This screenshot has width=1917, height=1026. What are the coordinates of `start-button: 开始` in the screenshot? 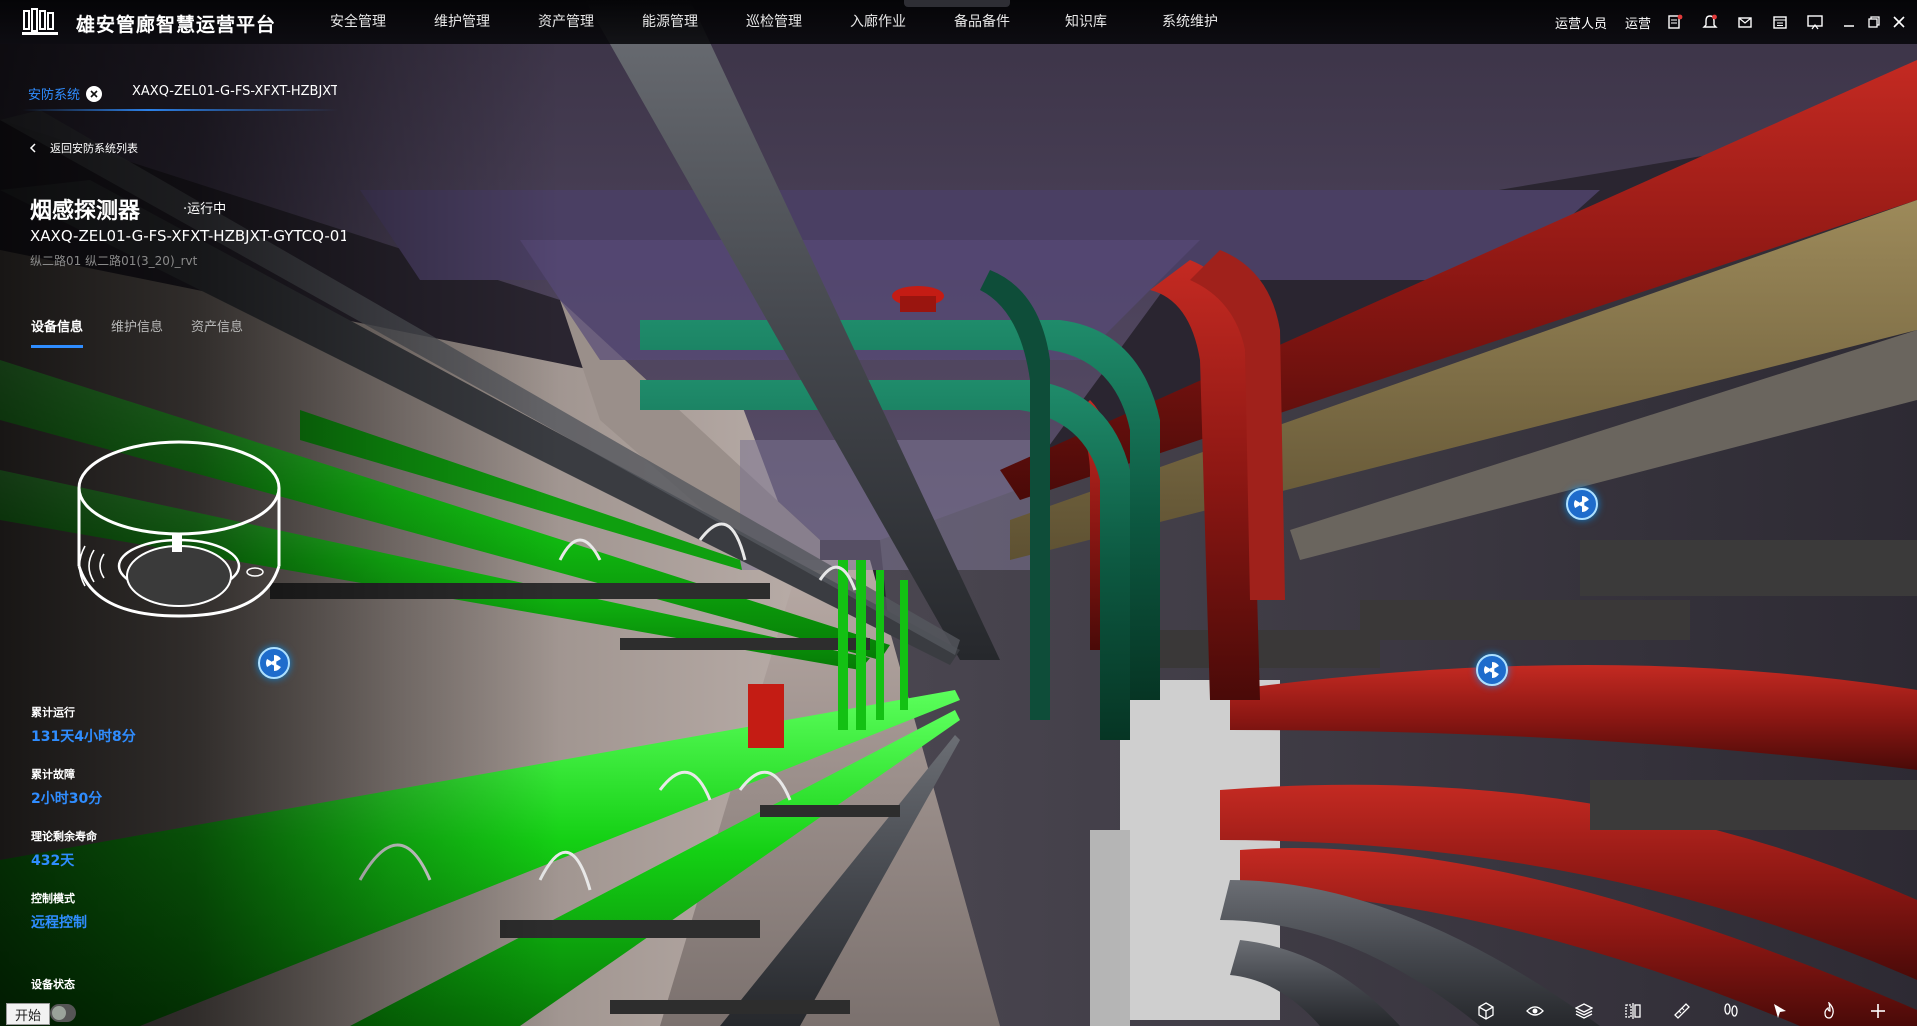 It's located at (28, 1014).